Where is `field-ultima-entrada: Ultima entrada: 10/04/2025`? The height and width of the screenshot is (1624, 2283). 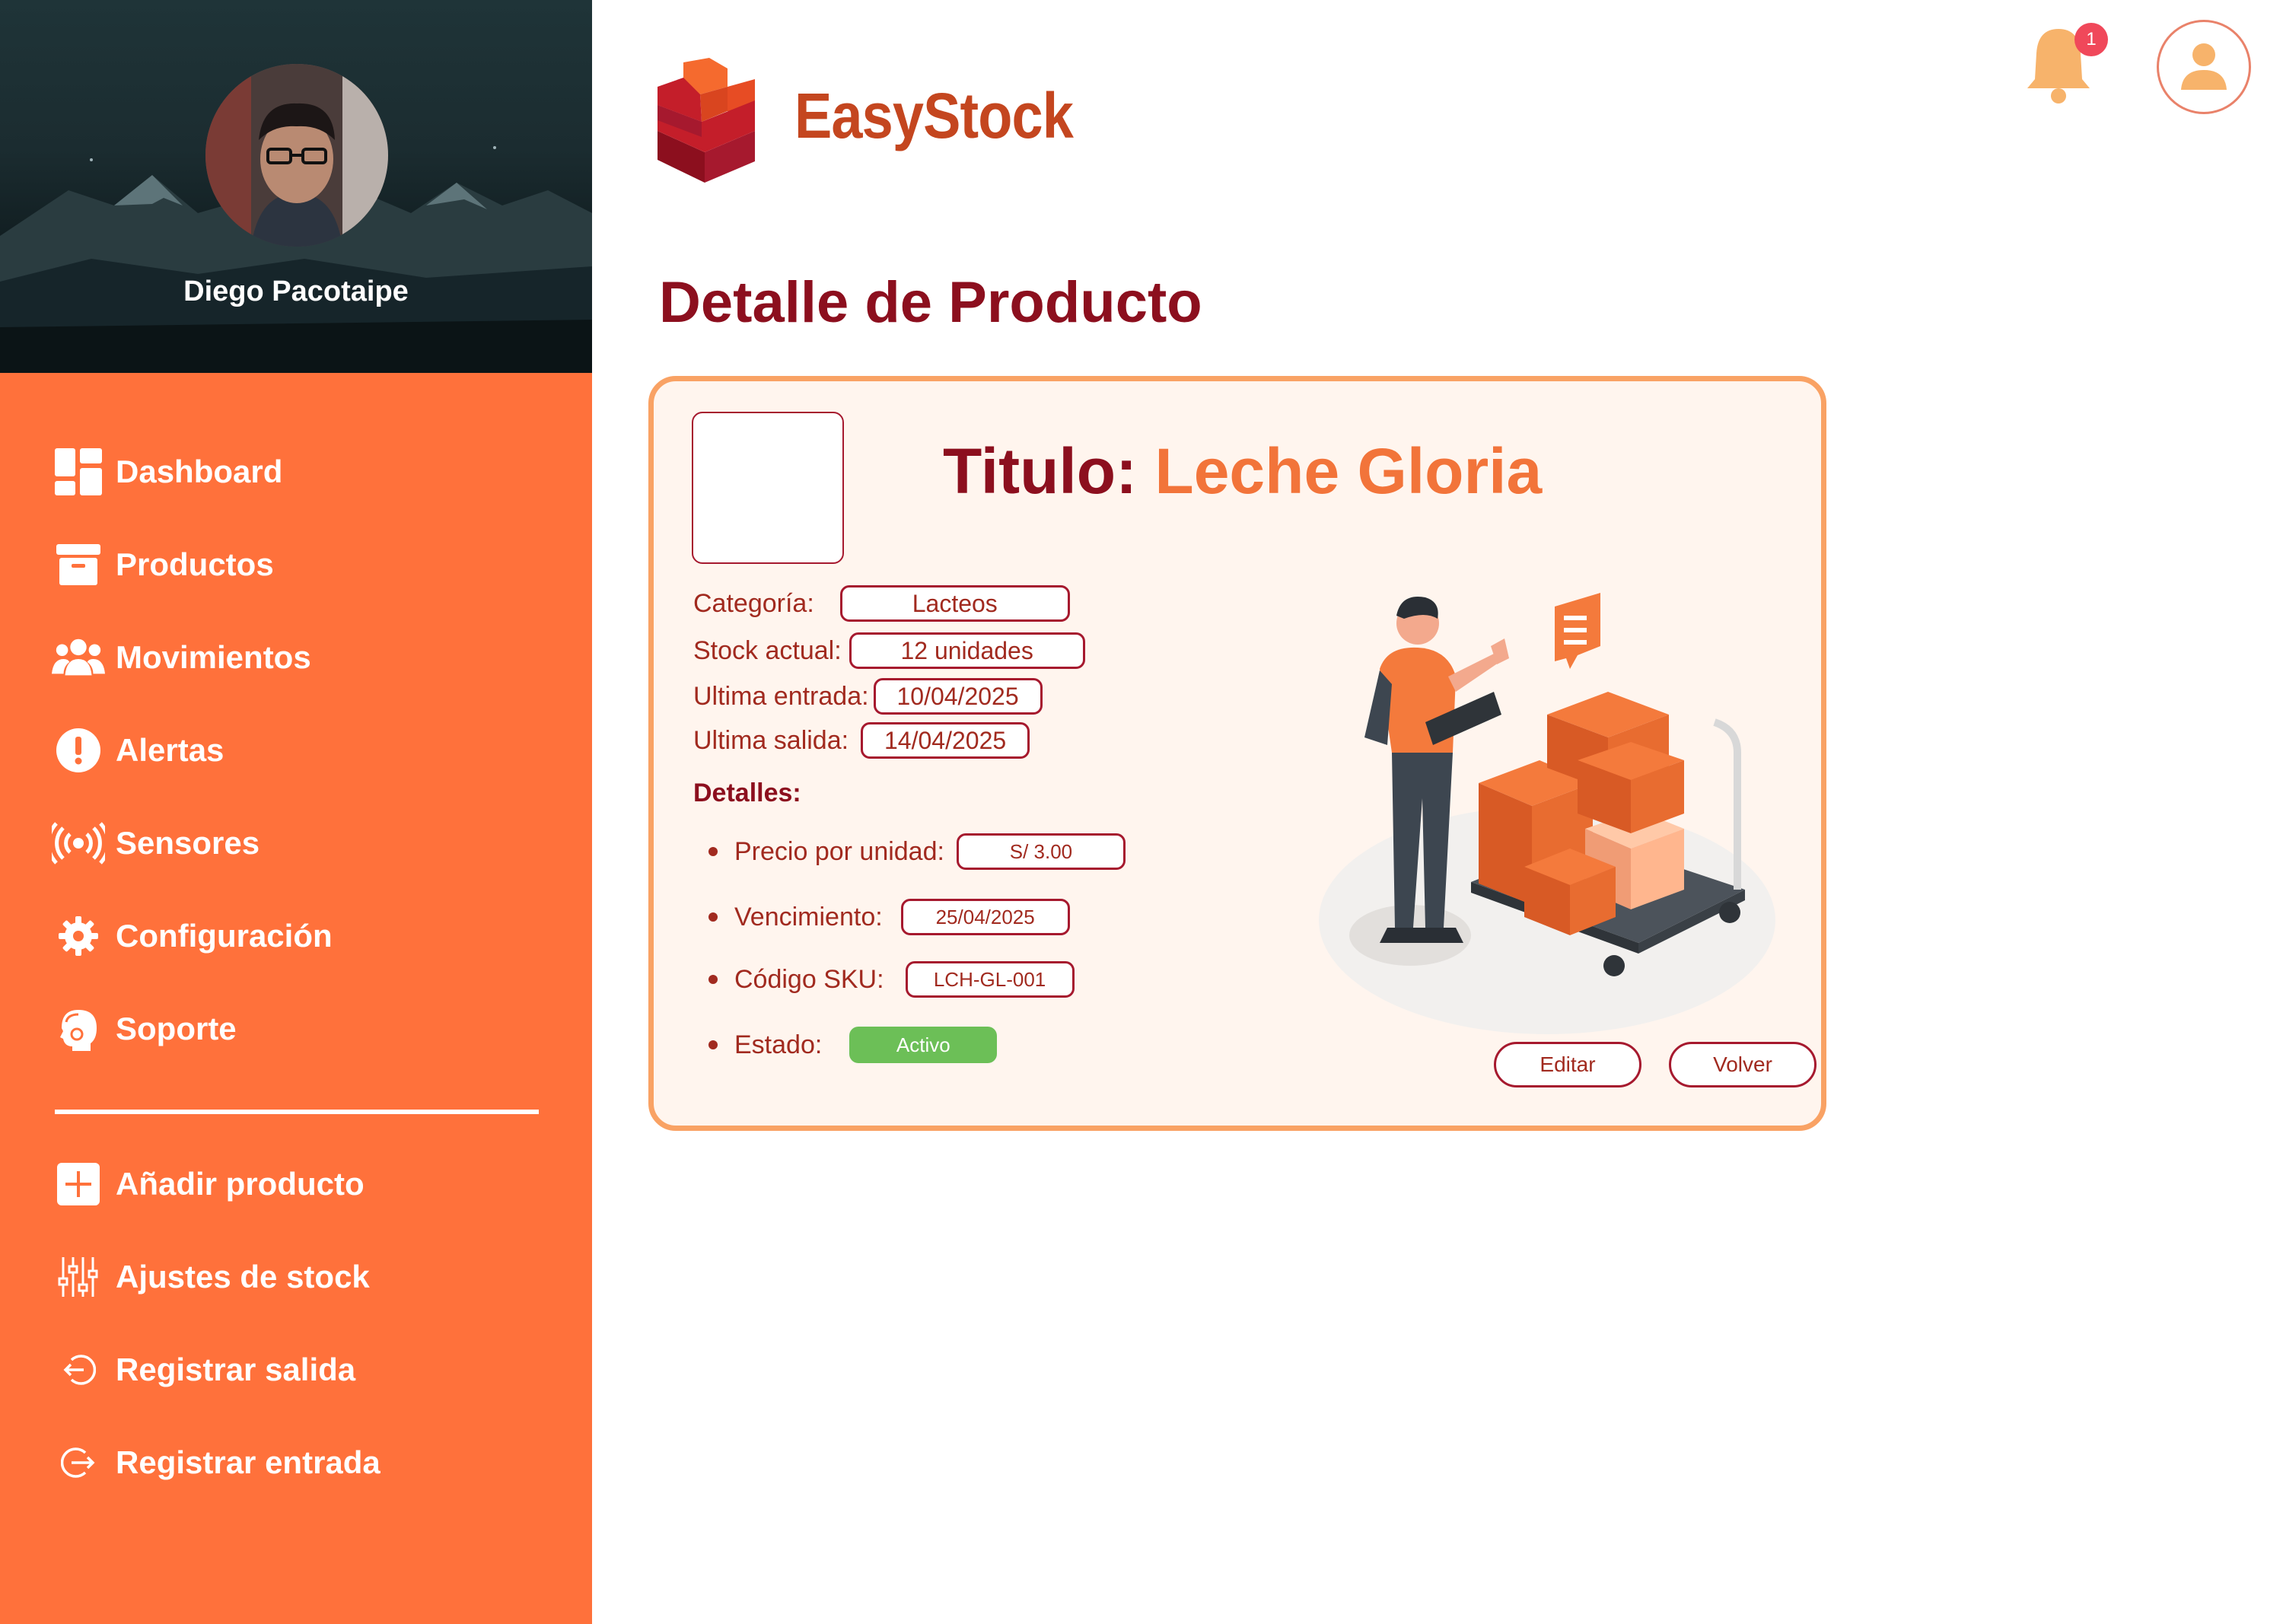 field-ultima-entrada: Ultima entrada: 10/04/2025 is located at coordinates (868, 696).